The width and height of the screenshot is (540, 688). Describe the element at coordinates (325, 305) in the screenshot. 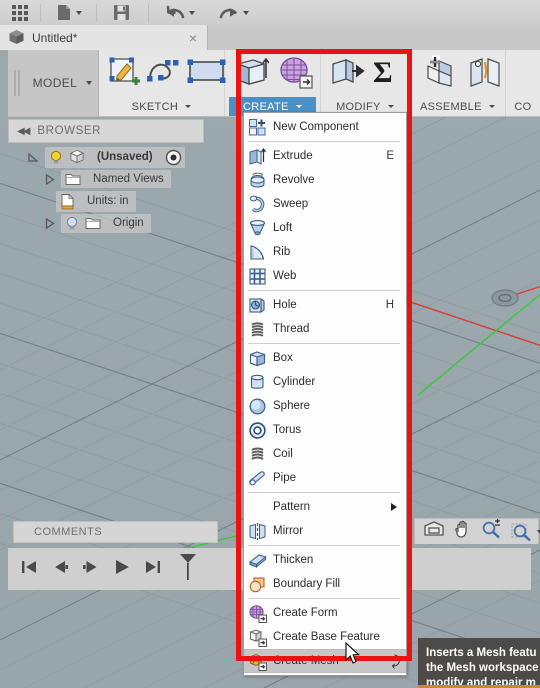

I see `menu-item-hole: Hole H` at that location.